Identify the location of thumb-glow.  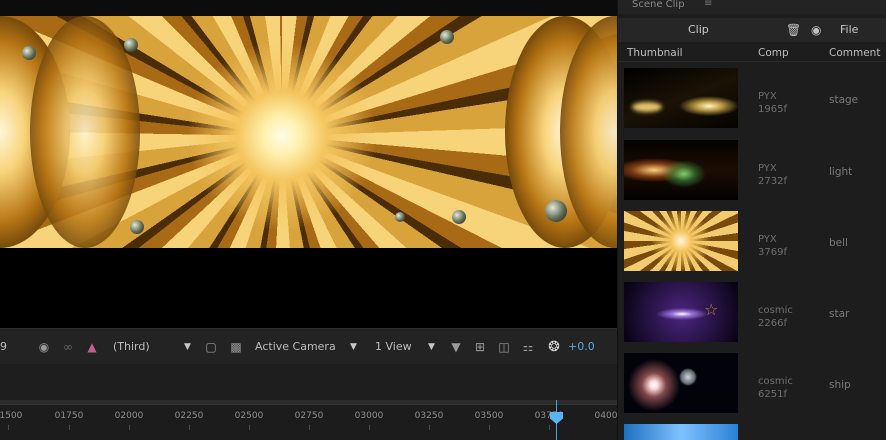
(647, 107).